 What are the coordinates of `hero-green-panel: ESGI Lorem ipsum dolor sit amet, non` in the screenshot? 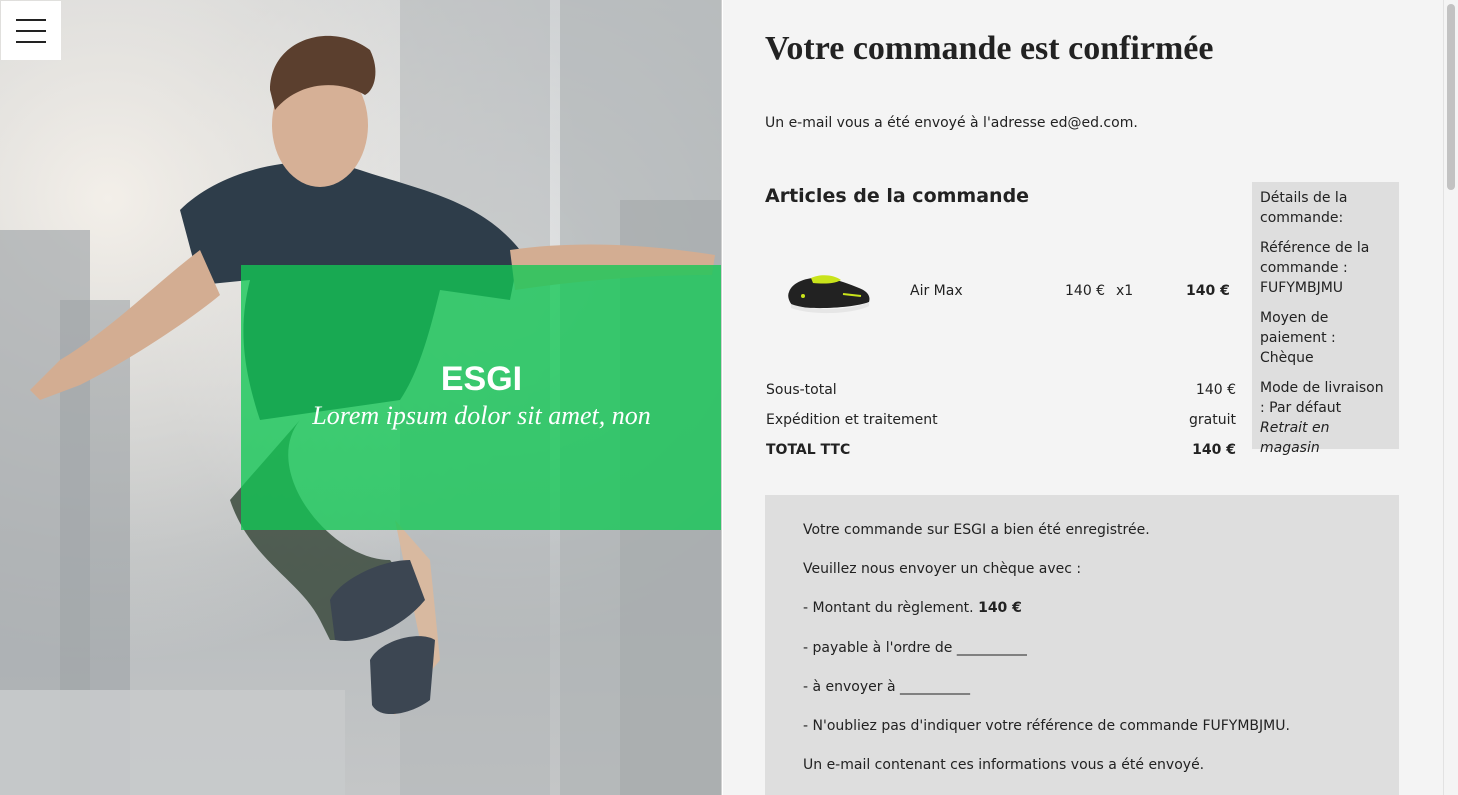 It's located at (481, 397).